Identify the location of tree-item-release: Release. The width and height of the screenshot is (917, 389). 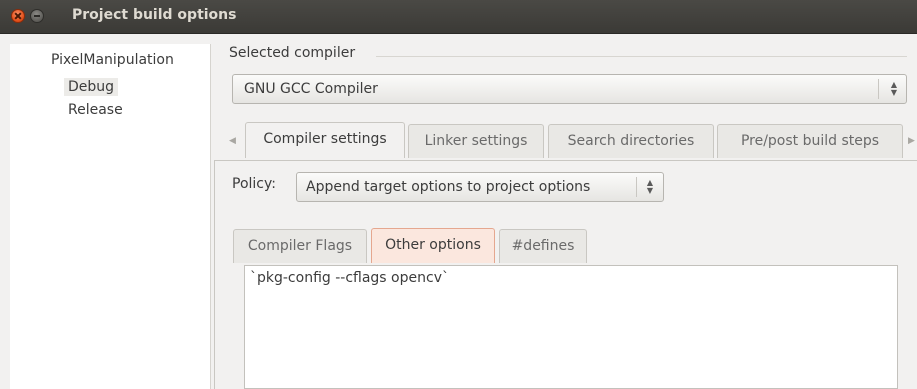
(95, 110).